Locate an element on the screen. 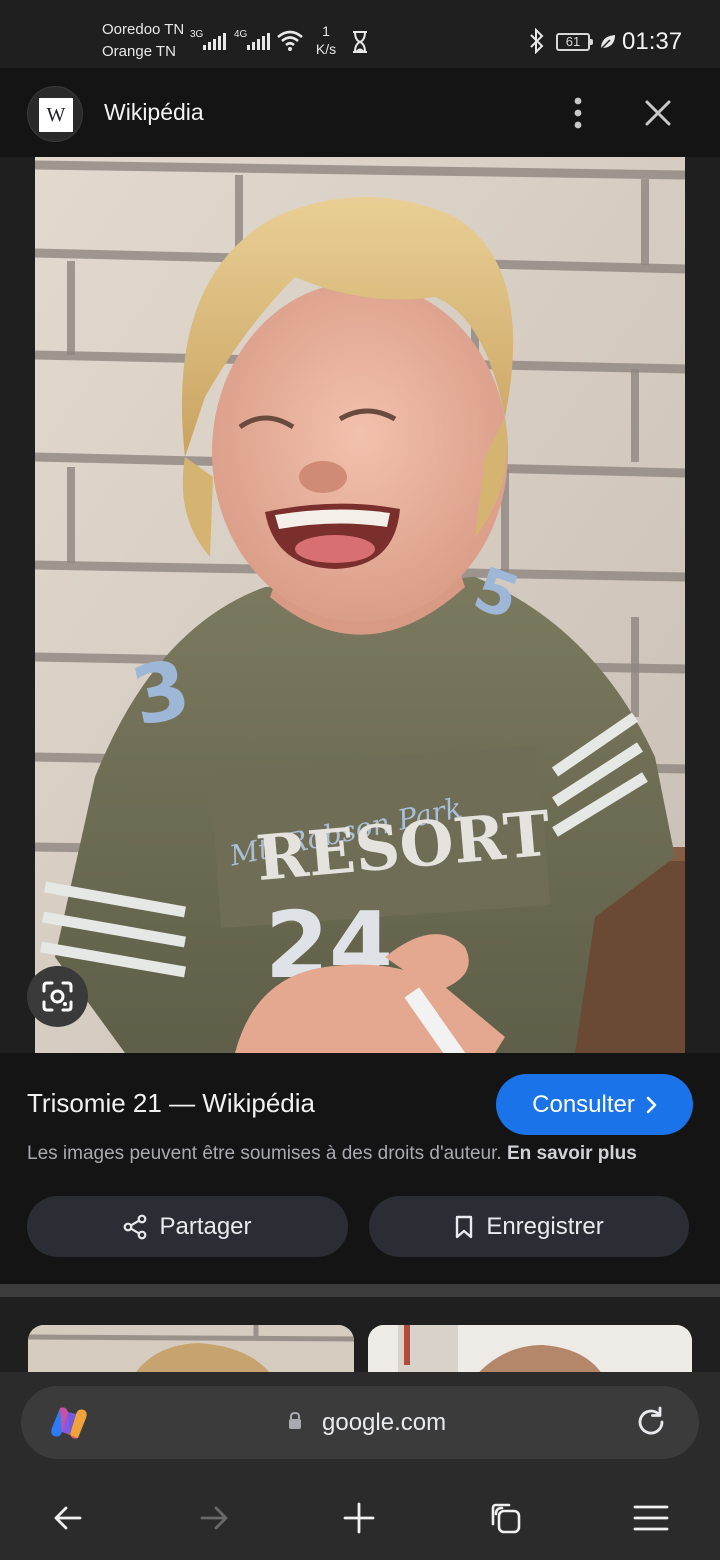 The image size is (720, 1560). lens-search-button is located at coordinates (57, 996).